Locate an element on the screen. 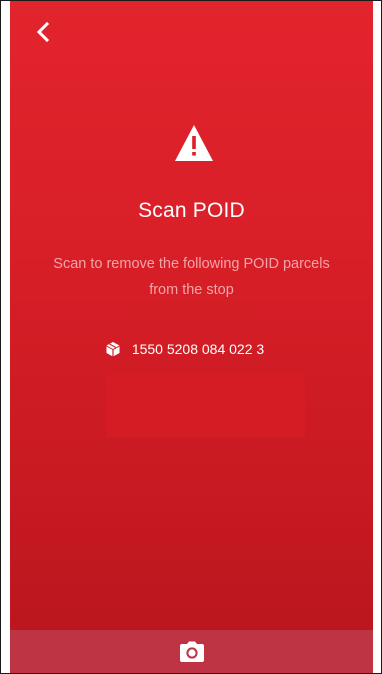 Image resolution: width=382 pixels, height=674 pixels. back-button is located at coordinates (44, 33).